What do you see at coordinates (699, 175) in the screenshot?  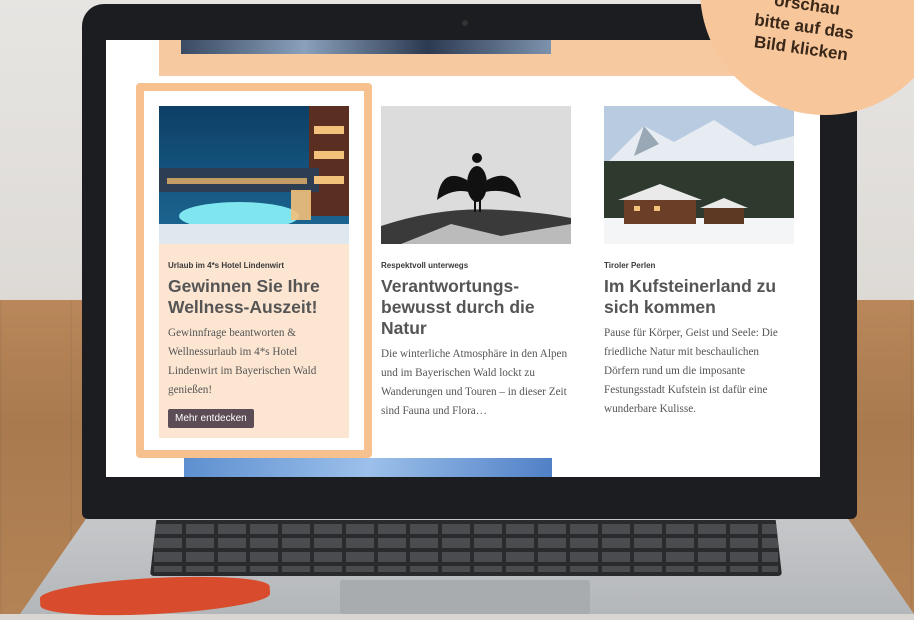 I see `mountain-chalet-image` at bounding box center [699, 175].